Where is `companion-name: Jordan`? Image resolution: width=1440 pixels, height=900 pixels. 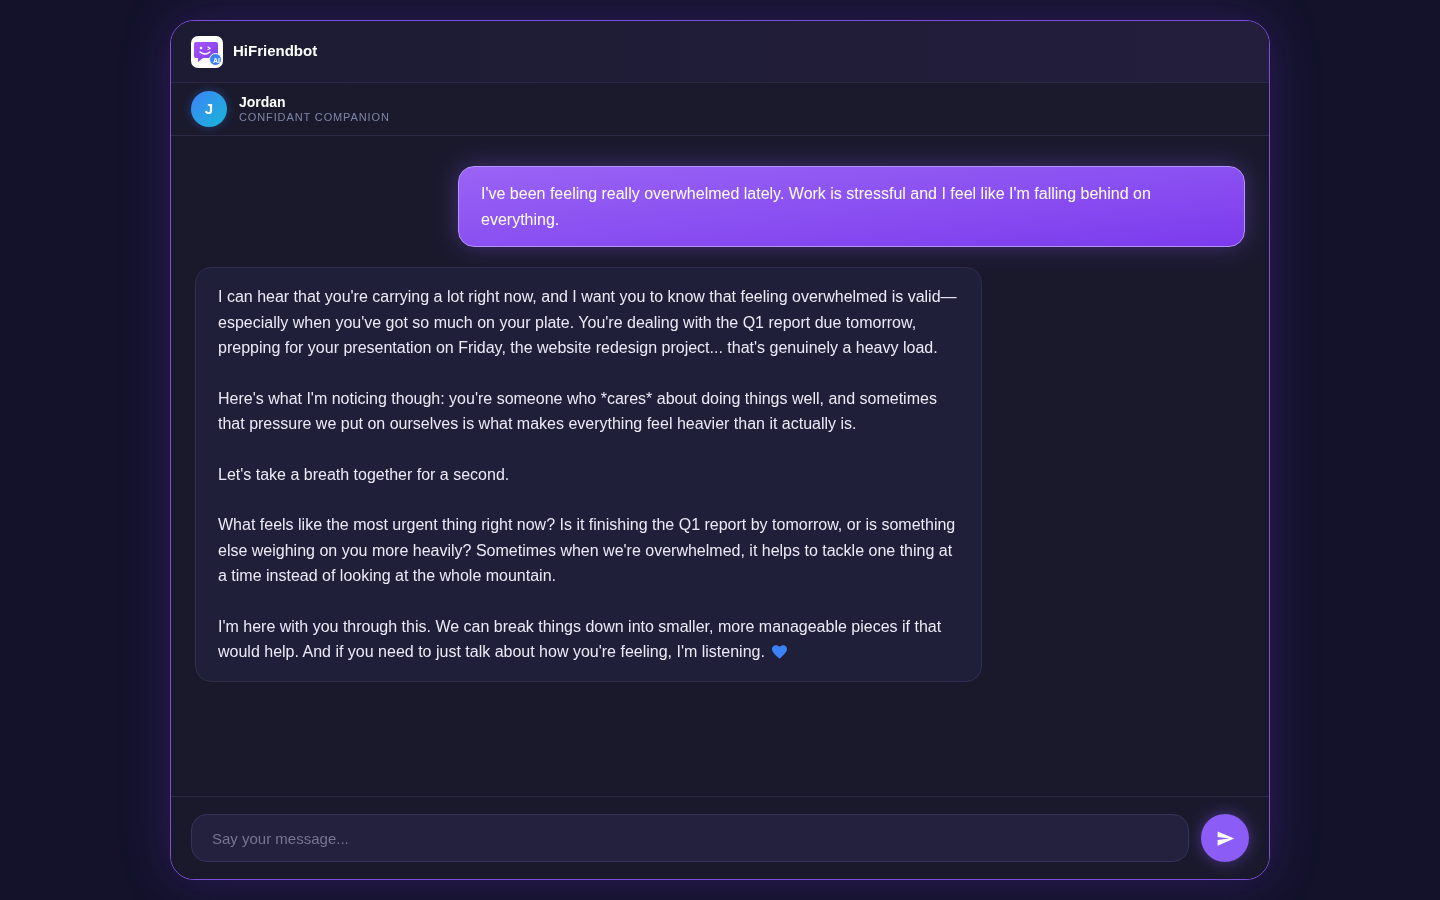
companion-name: Jordan is located at coordinates (263, 102).